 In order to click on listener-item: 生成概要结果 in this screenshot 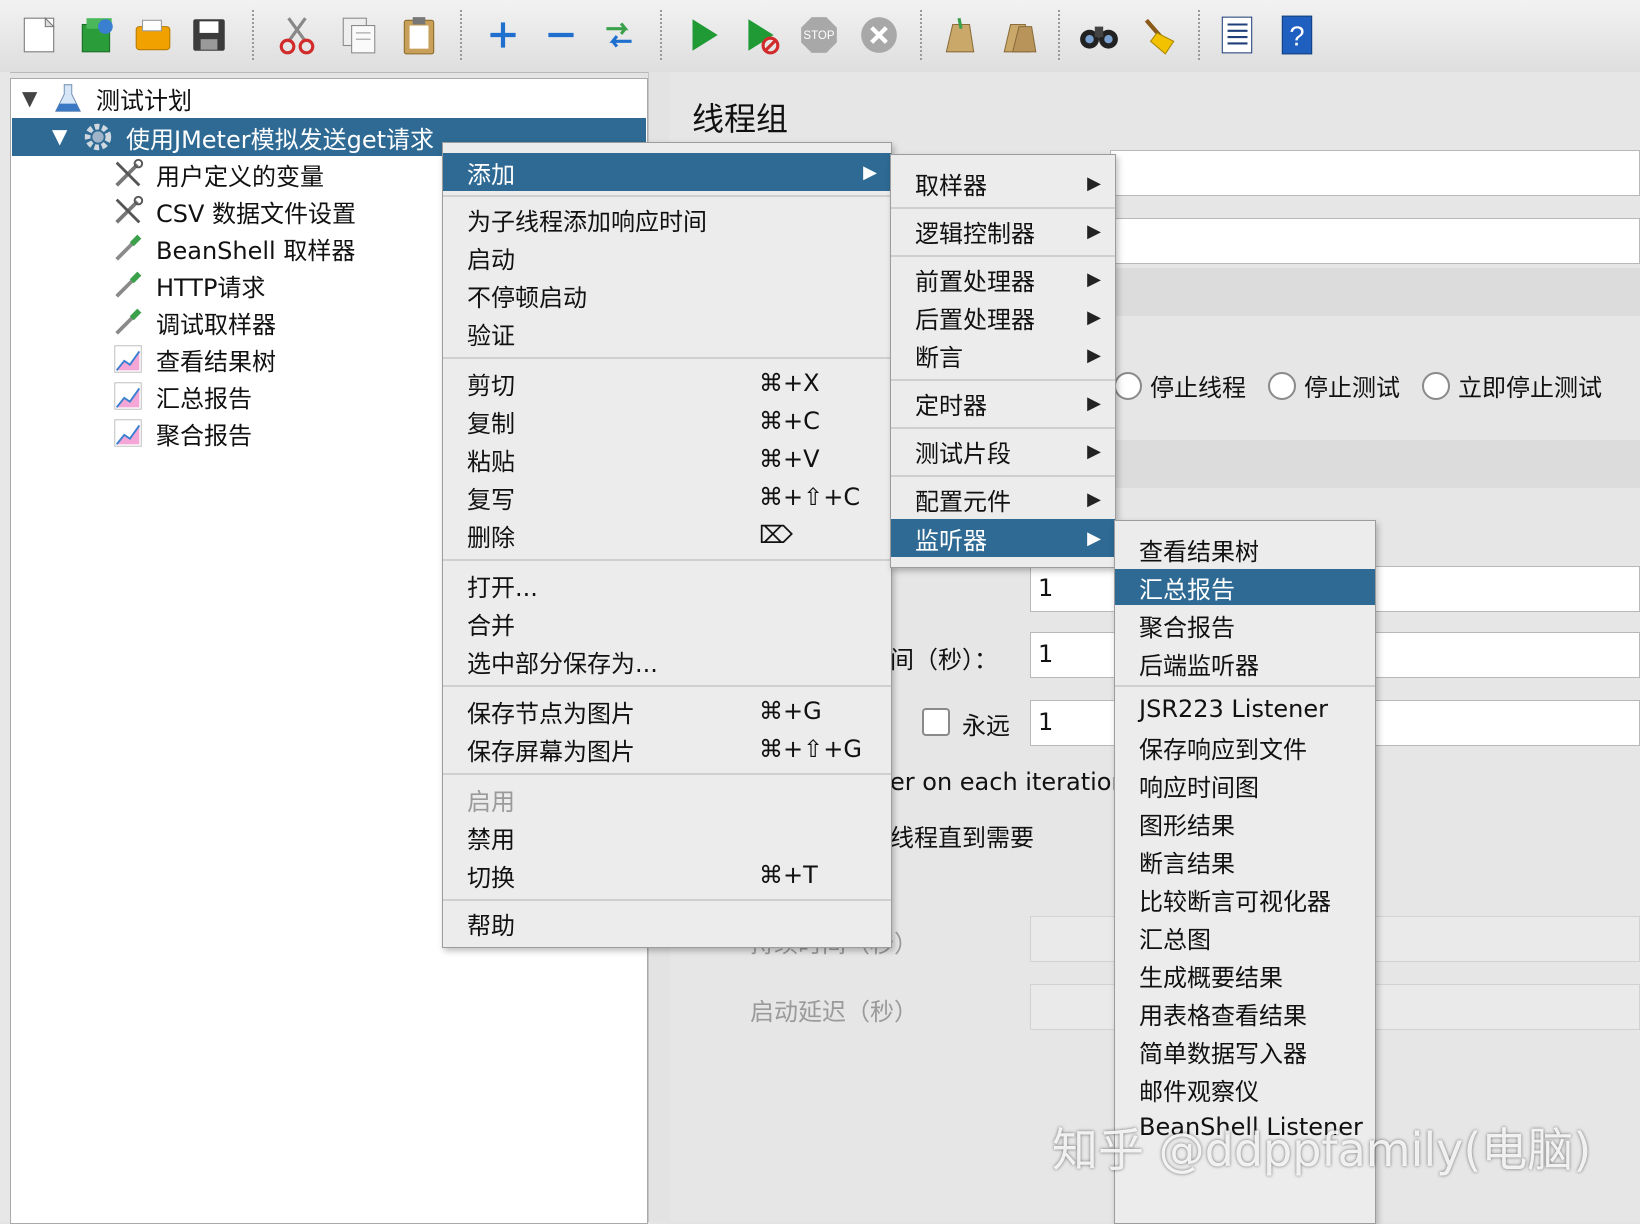, I will do `click(1245, 975)`.